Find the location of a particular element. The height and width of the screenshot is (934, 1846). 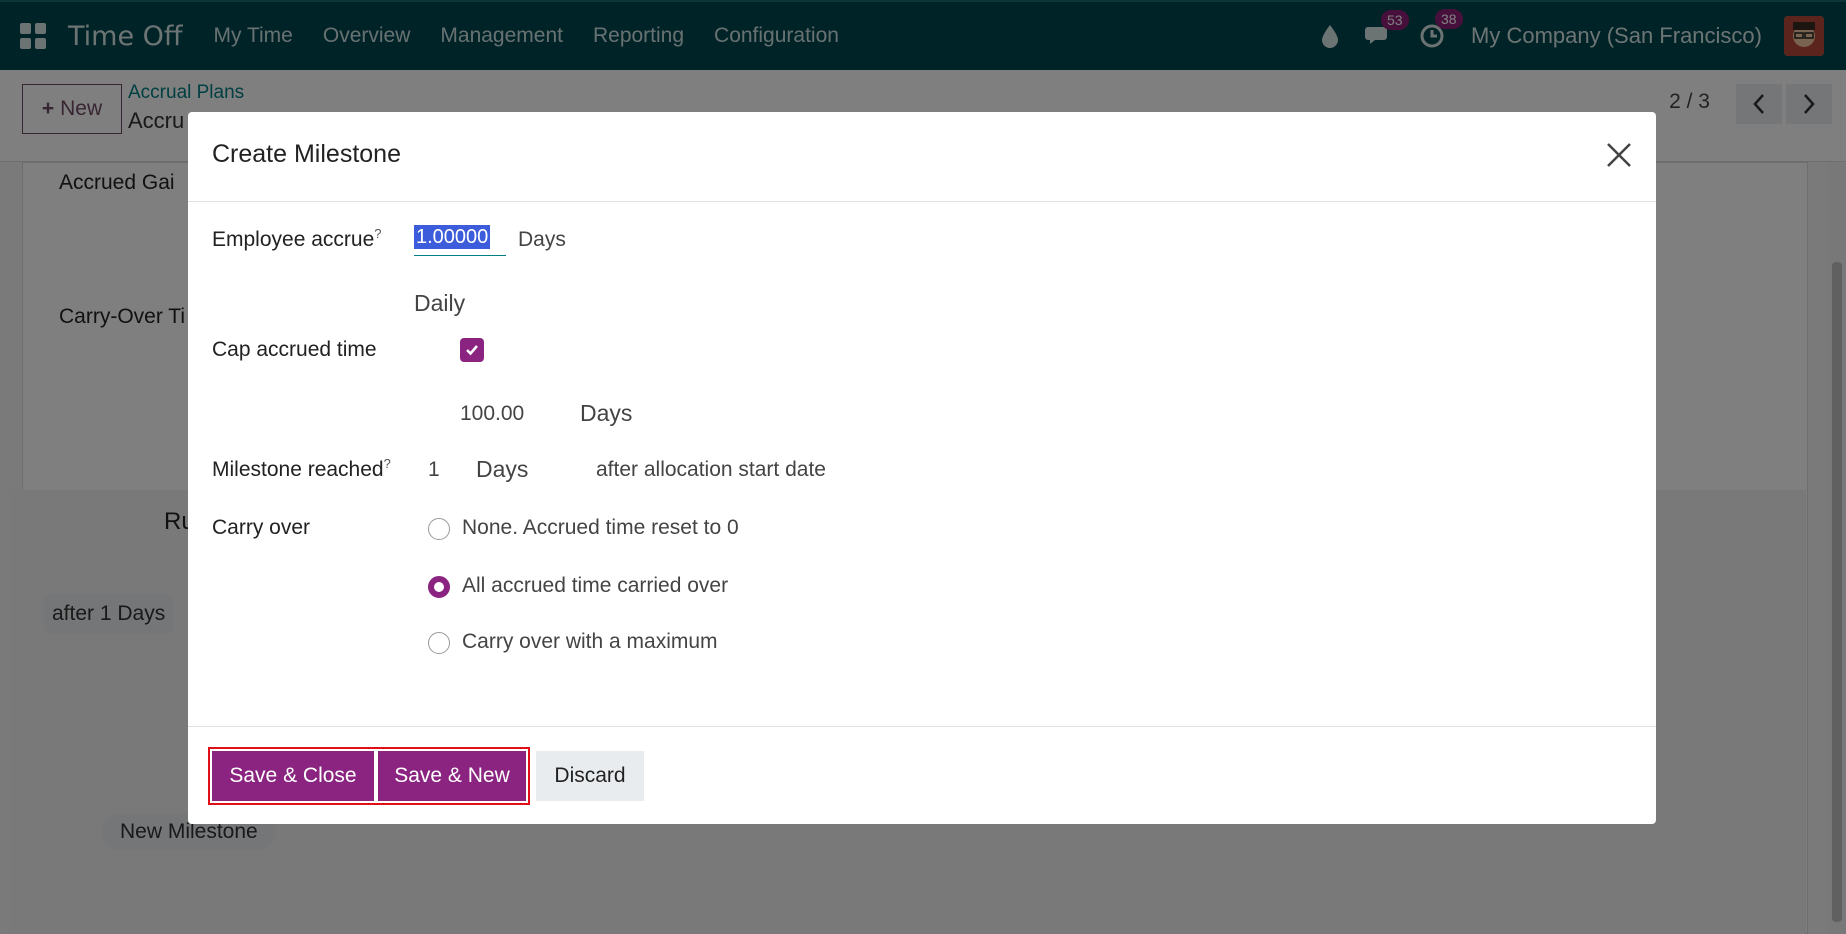

dialog-footer: Save & Close Save & New Discard is located at coordinates (922, 775).